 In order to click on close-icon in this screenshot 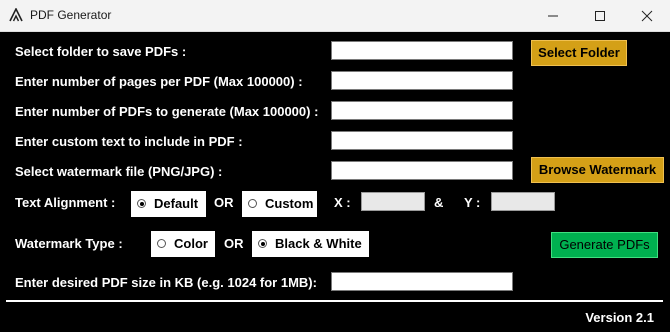, I will do `click(647, 16)`.